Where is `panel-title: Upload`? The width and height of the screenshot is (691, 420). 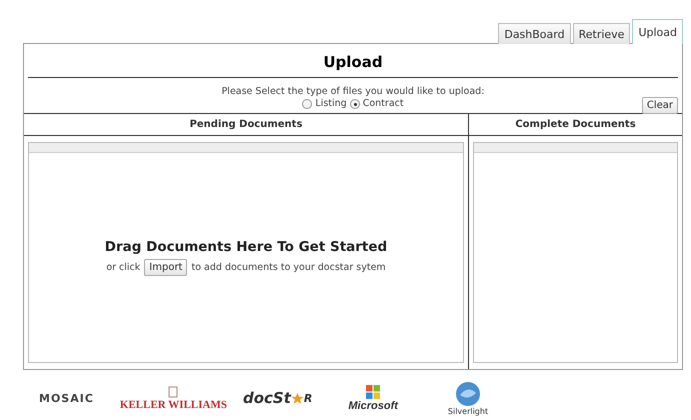
panel-title: Upload is located at coordinates (353, 61).